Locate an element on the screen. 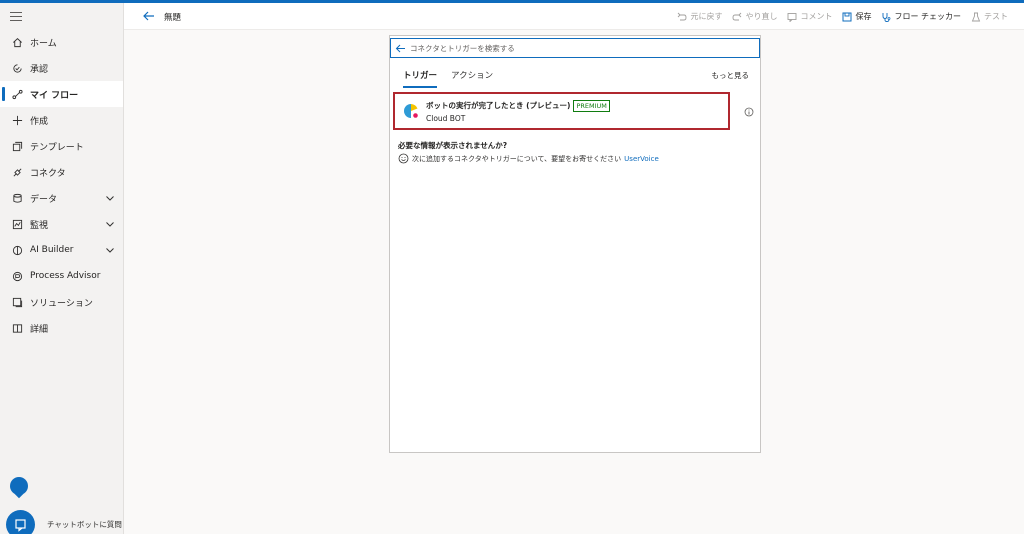  redo-icon is located at coordinates (737, 16).